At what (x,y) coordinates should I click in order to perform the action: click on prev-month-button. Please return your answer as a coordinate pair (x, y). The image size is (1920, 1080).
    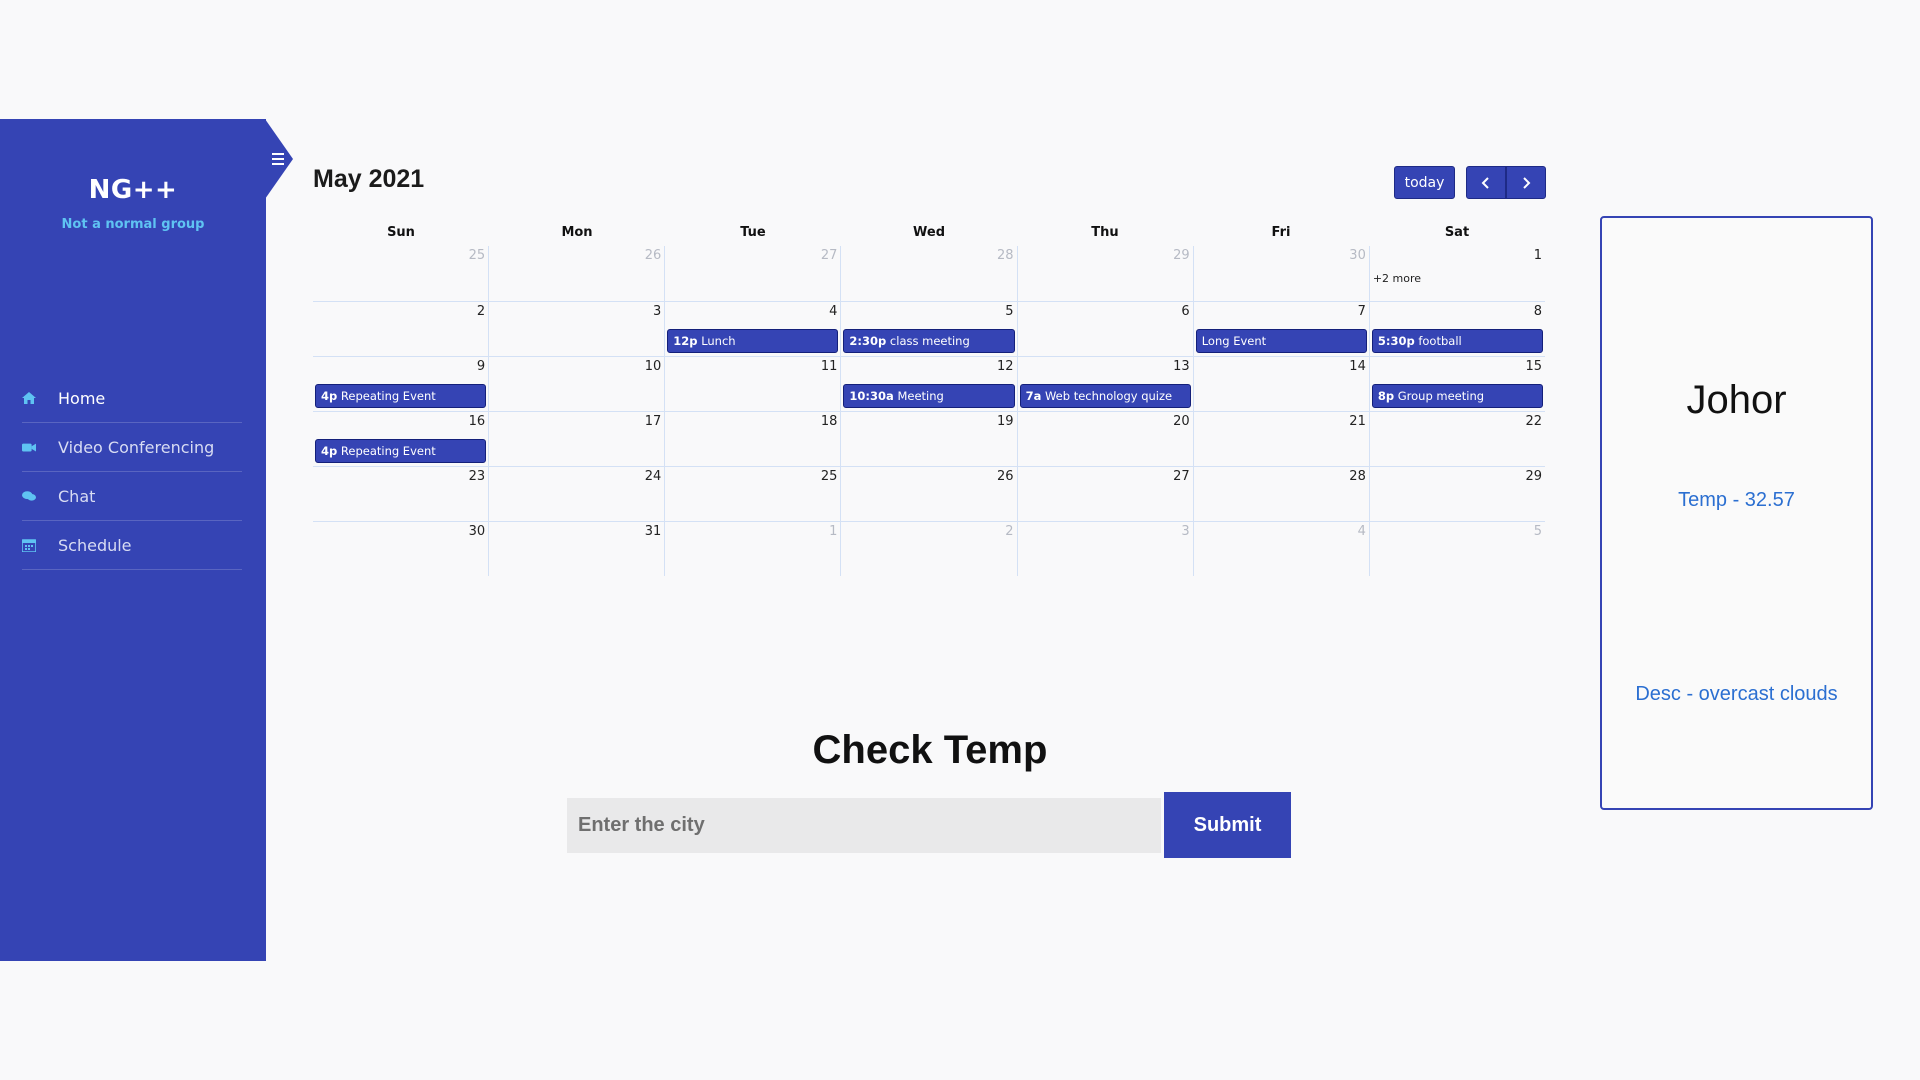
    Looking at the image, I should click on (1486, 182).